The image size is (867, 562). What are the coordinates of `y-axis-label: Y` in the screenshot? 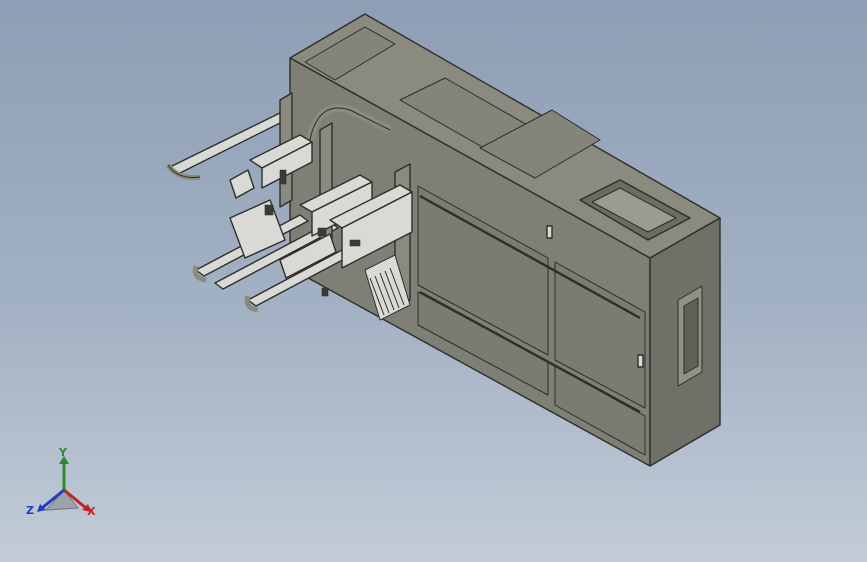 It's located at (63, 452).